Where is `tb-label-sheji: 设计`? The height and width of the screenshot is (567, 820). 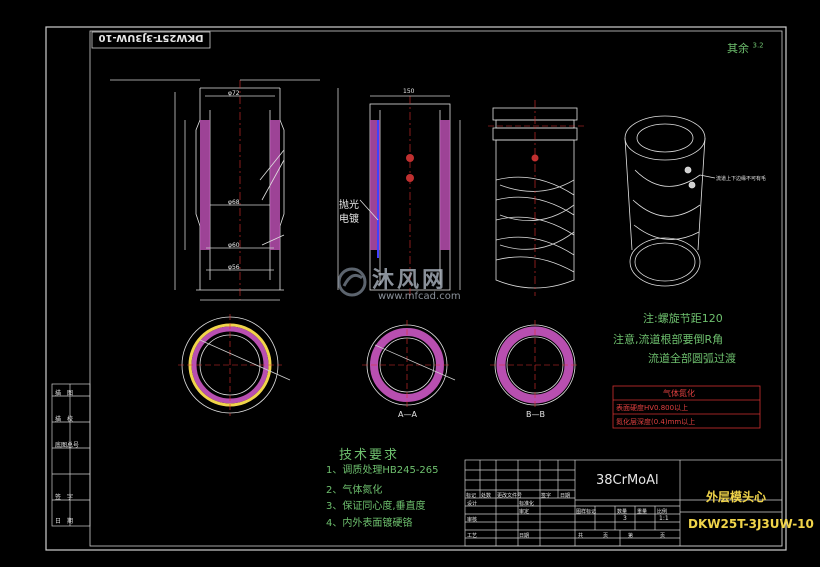 tb-label-sheji: 设计 is located at coordinates (472, 504).